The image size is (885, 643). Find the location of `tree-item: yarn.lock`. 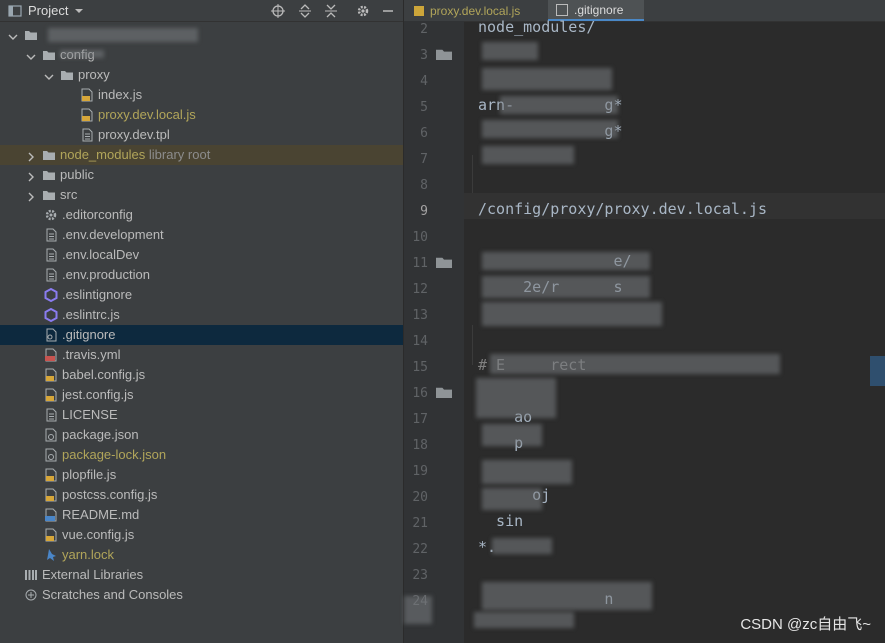

tree-item: yarn.lock is located at coordinates (201, 555).